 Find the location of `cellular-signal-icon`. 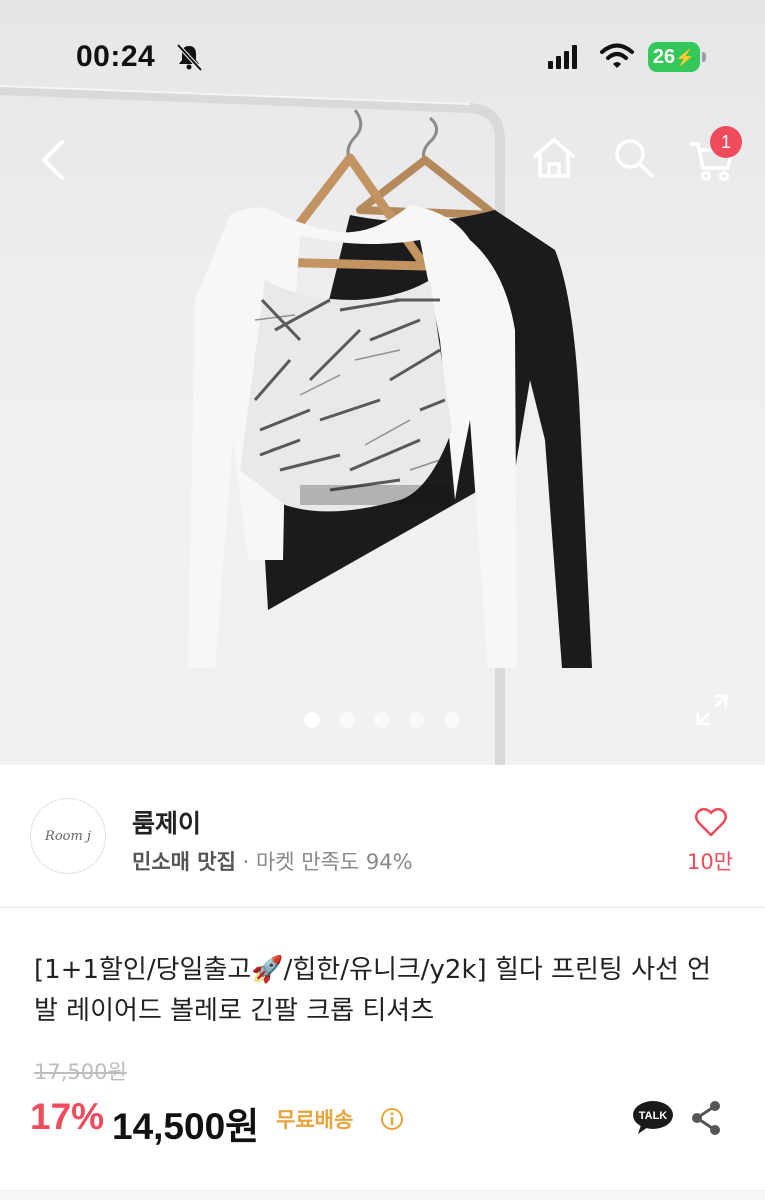

cellular-signal-icon is located at coordinates (562, 57).